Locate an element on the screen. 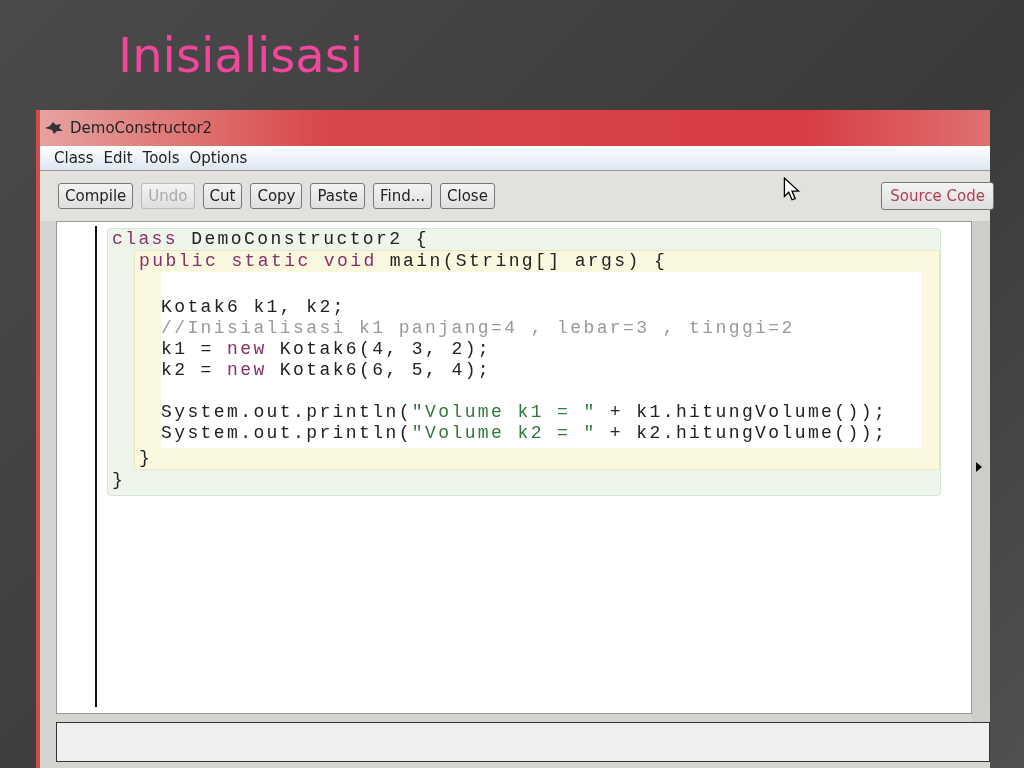 This screenshot has height=768, width=1024. toolbar-button: Paste is located at coordinates (337, 196).